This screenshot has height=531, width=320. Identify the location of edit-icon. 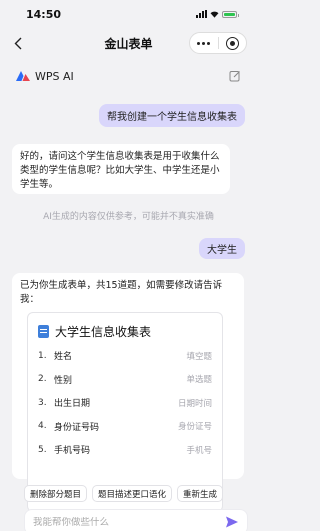
(235, 76).